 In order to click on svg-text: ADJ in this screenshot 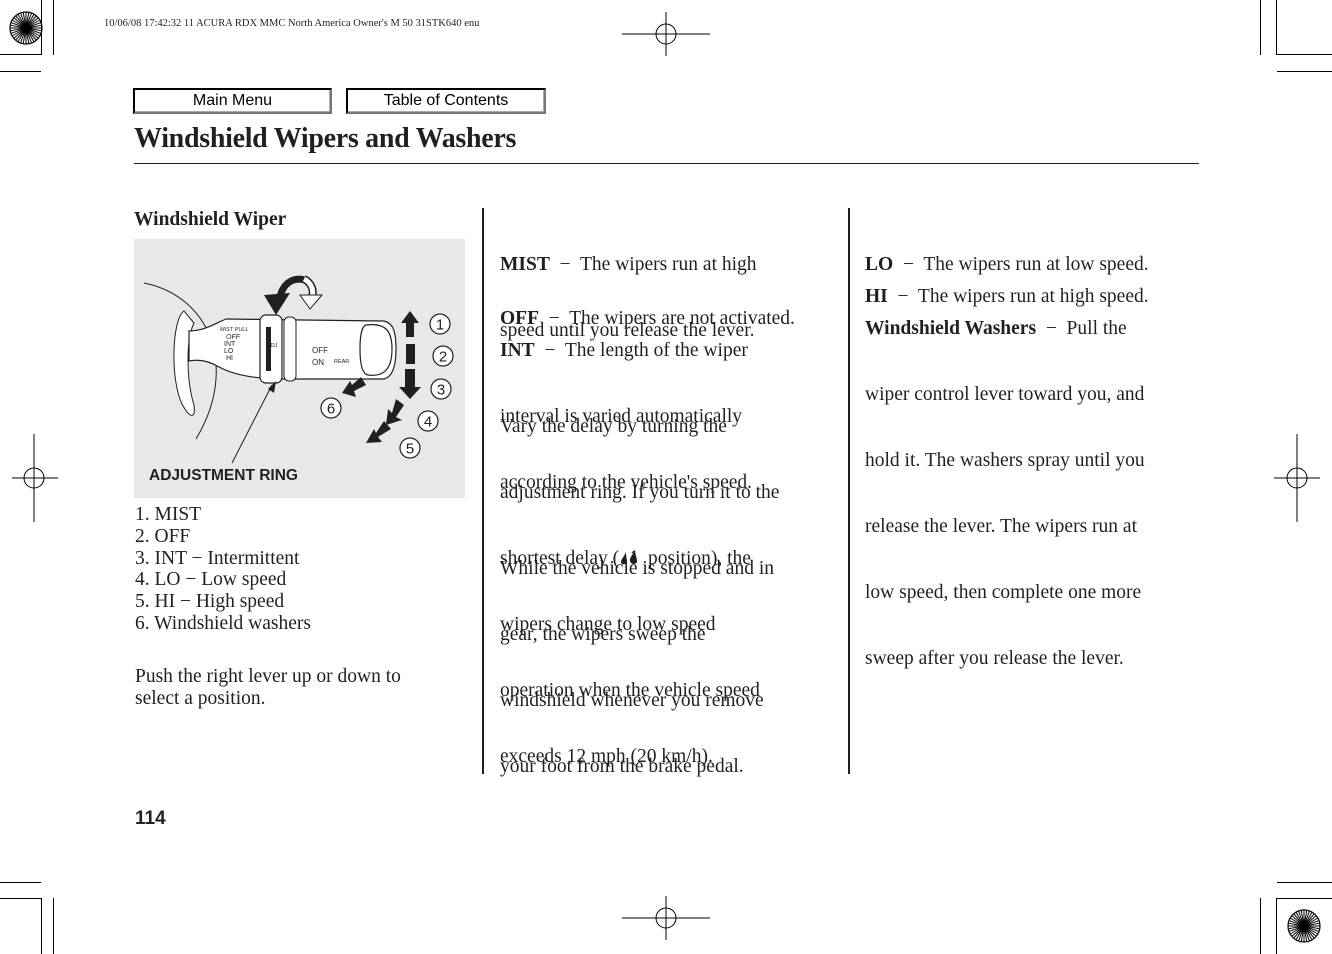, I will do `click(272, 346)`.